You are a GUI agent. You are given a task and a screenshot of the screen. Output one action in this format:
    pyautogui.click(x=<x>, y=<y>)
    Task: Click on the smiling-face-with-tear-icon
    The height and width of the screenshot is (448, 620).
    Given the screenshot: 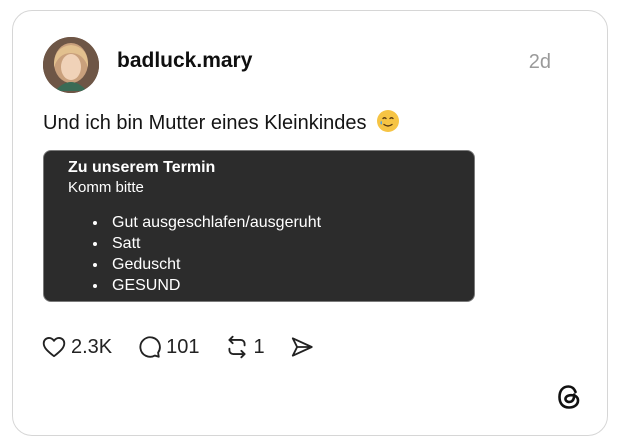 What is the action you would take?
    pyautogui.click(x=388, y=121)
    